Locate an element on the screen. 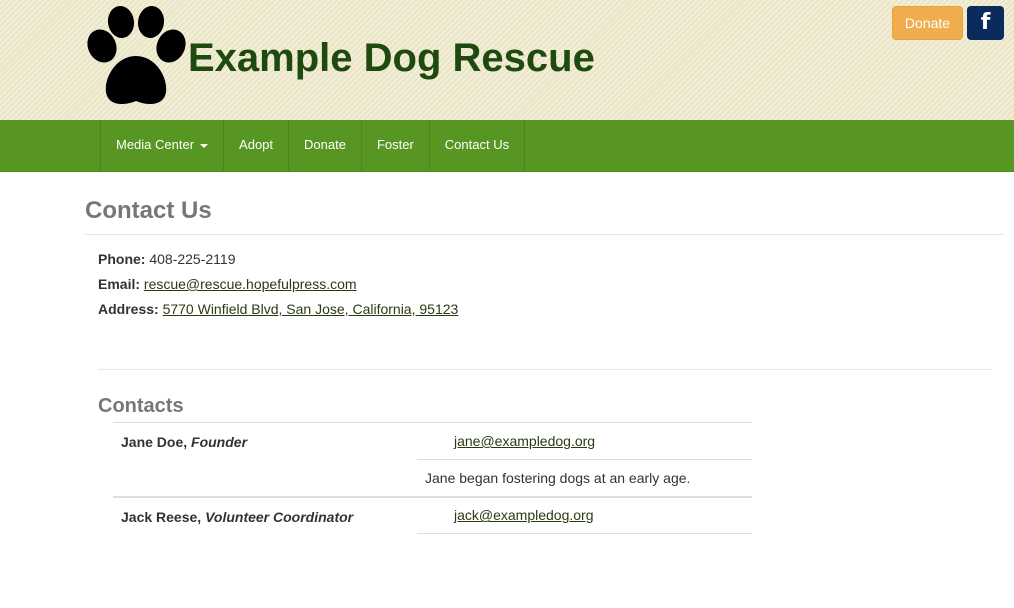 Image resolution: width=1014 pixels, height=608 pixels. phone-value: 408-225-2119 is located at coordinates (192, 259).